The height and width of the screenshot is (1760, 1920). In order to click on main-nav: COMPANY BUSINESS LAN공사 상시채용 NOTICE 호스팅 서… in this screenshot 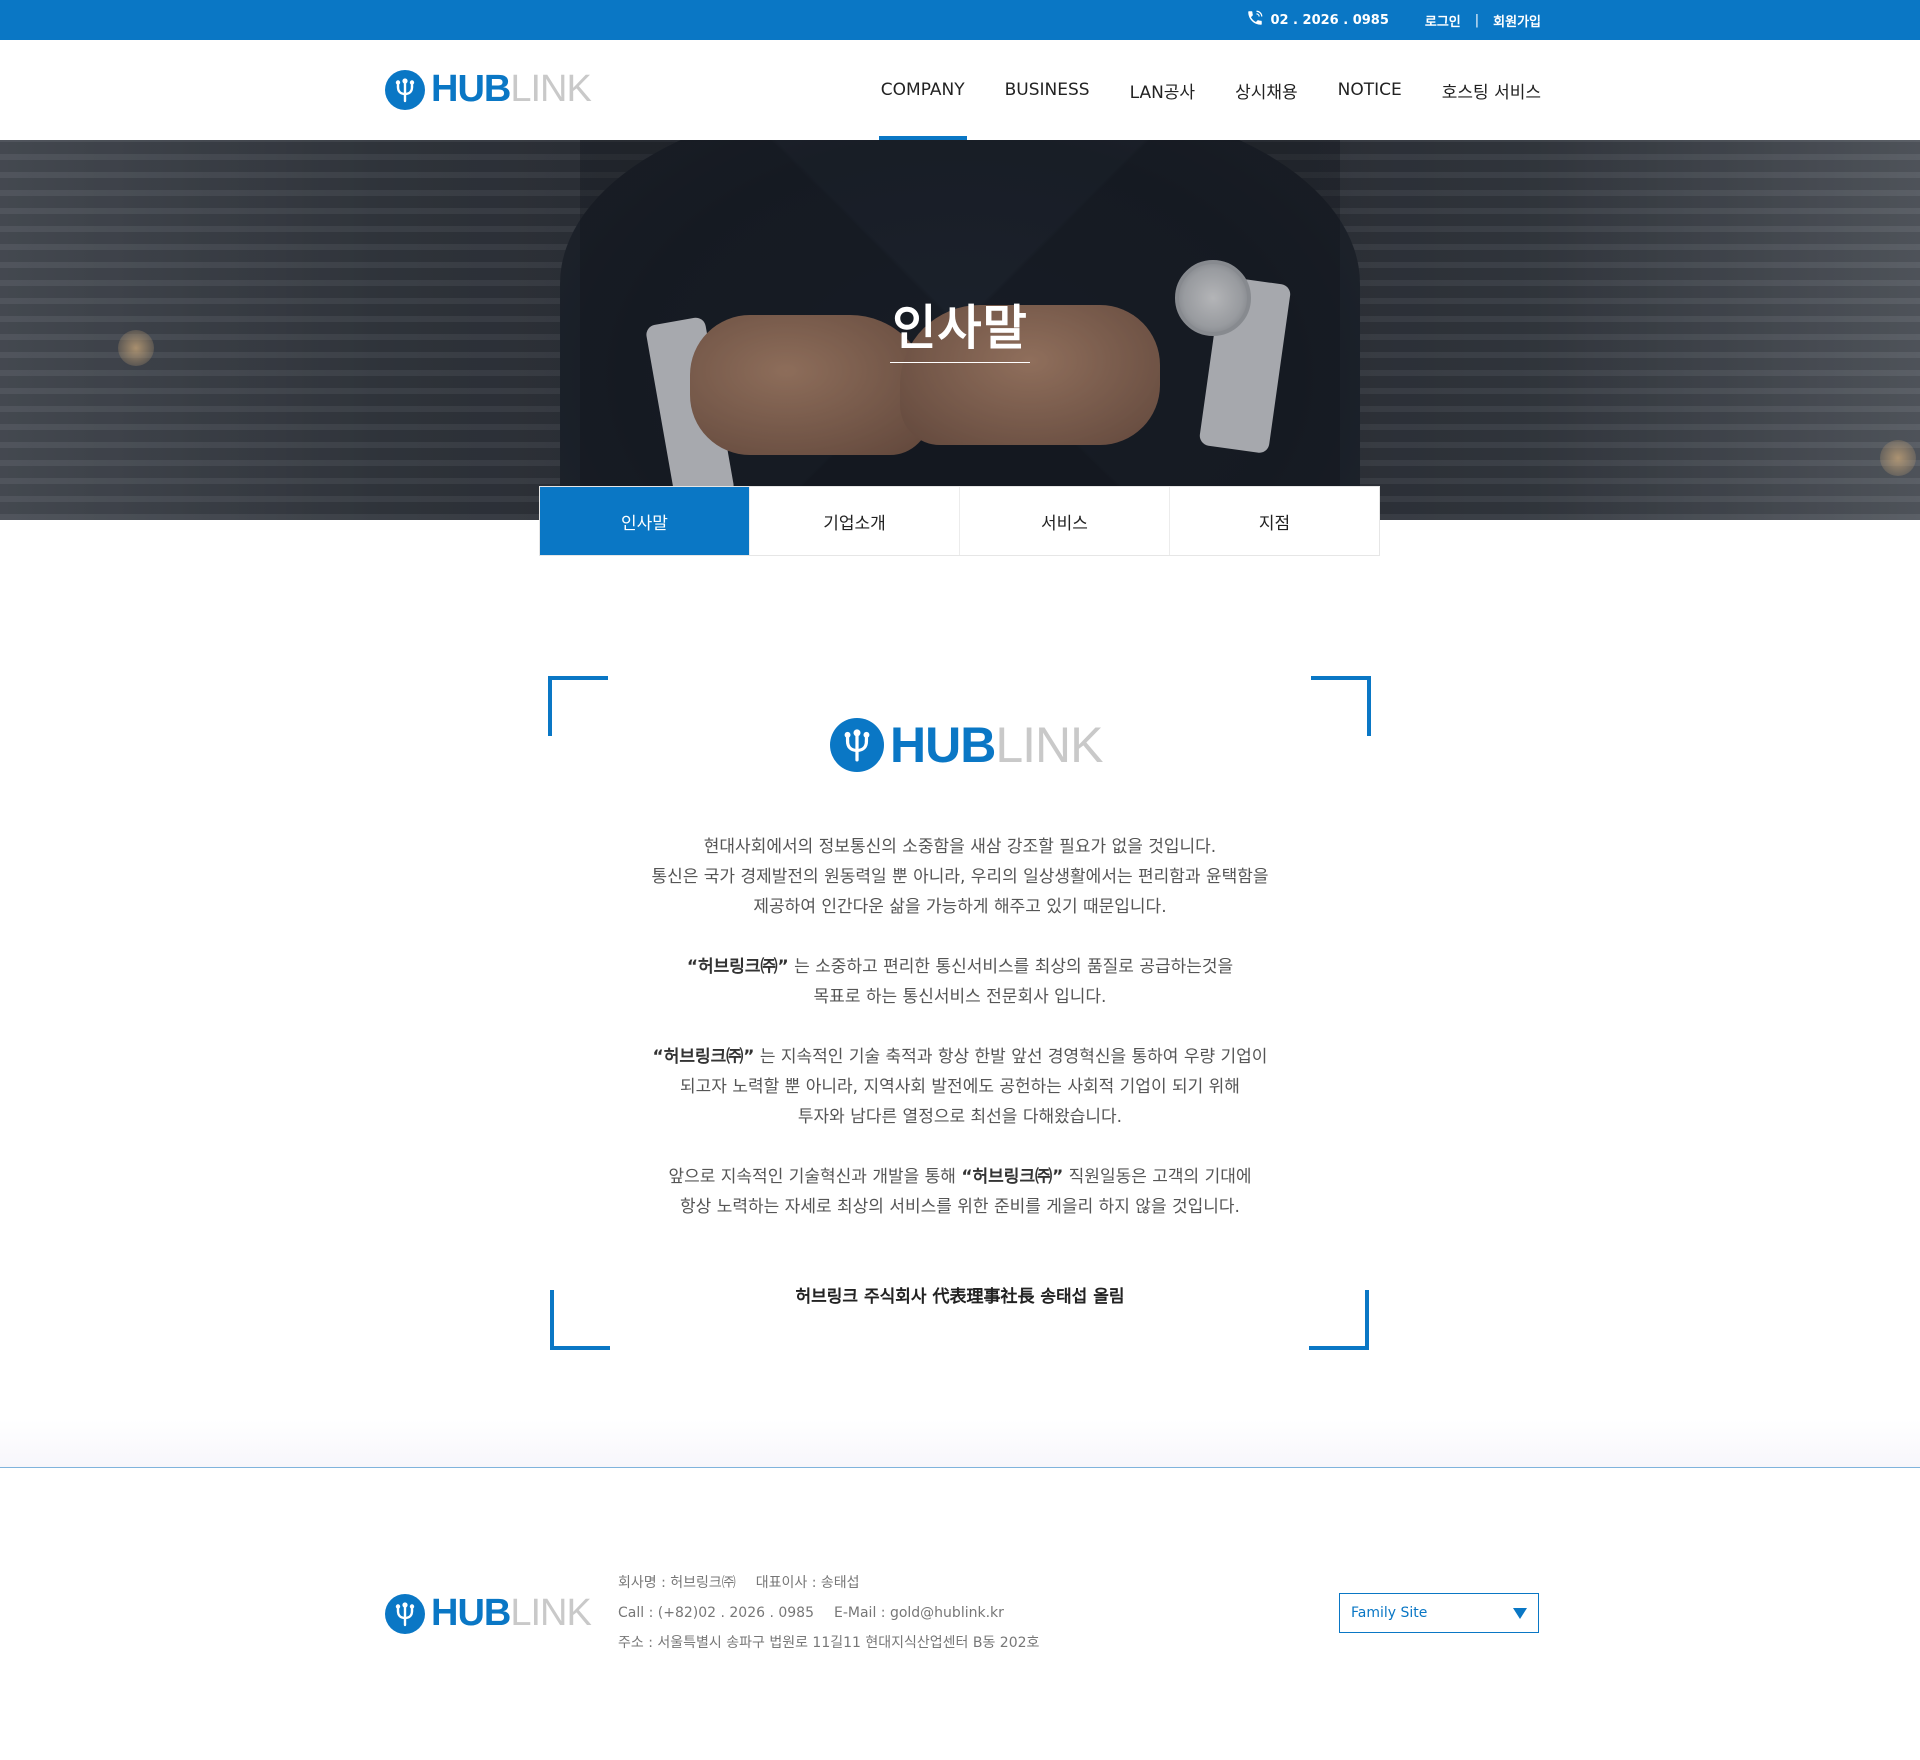, I will do `click(1191, 90)`.